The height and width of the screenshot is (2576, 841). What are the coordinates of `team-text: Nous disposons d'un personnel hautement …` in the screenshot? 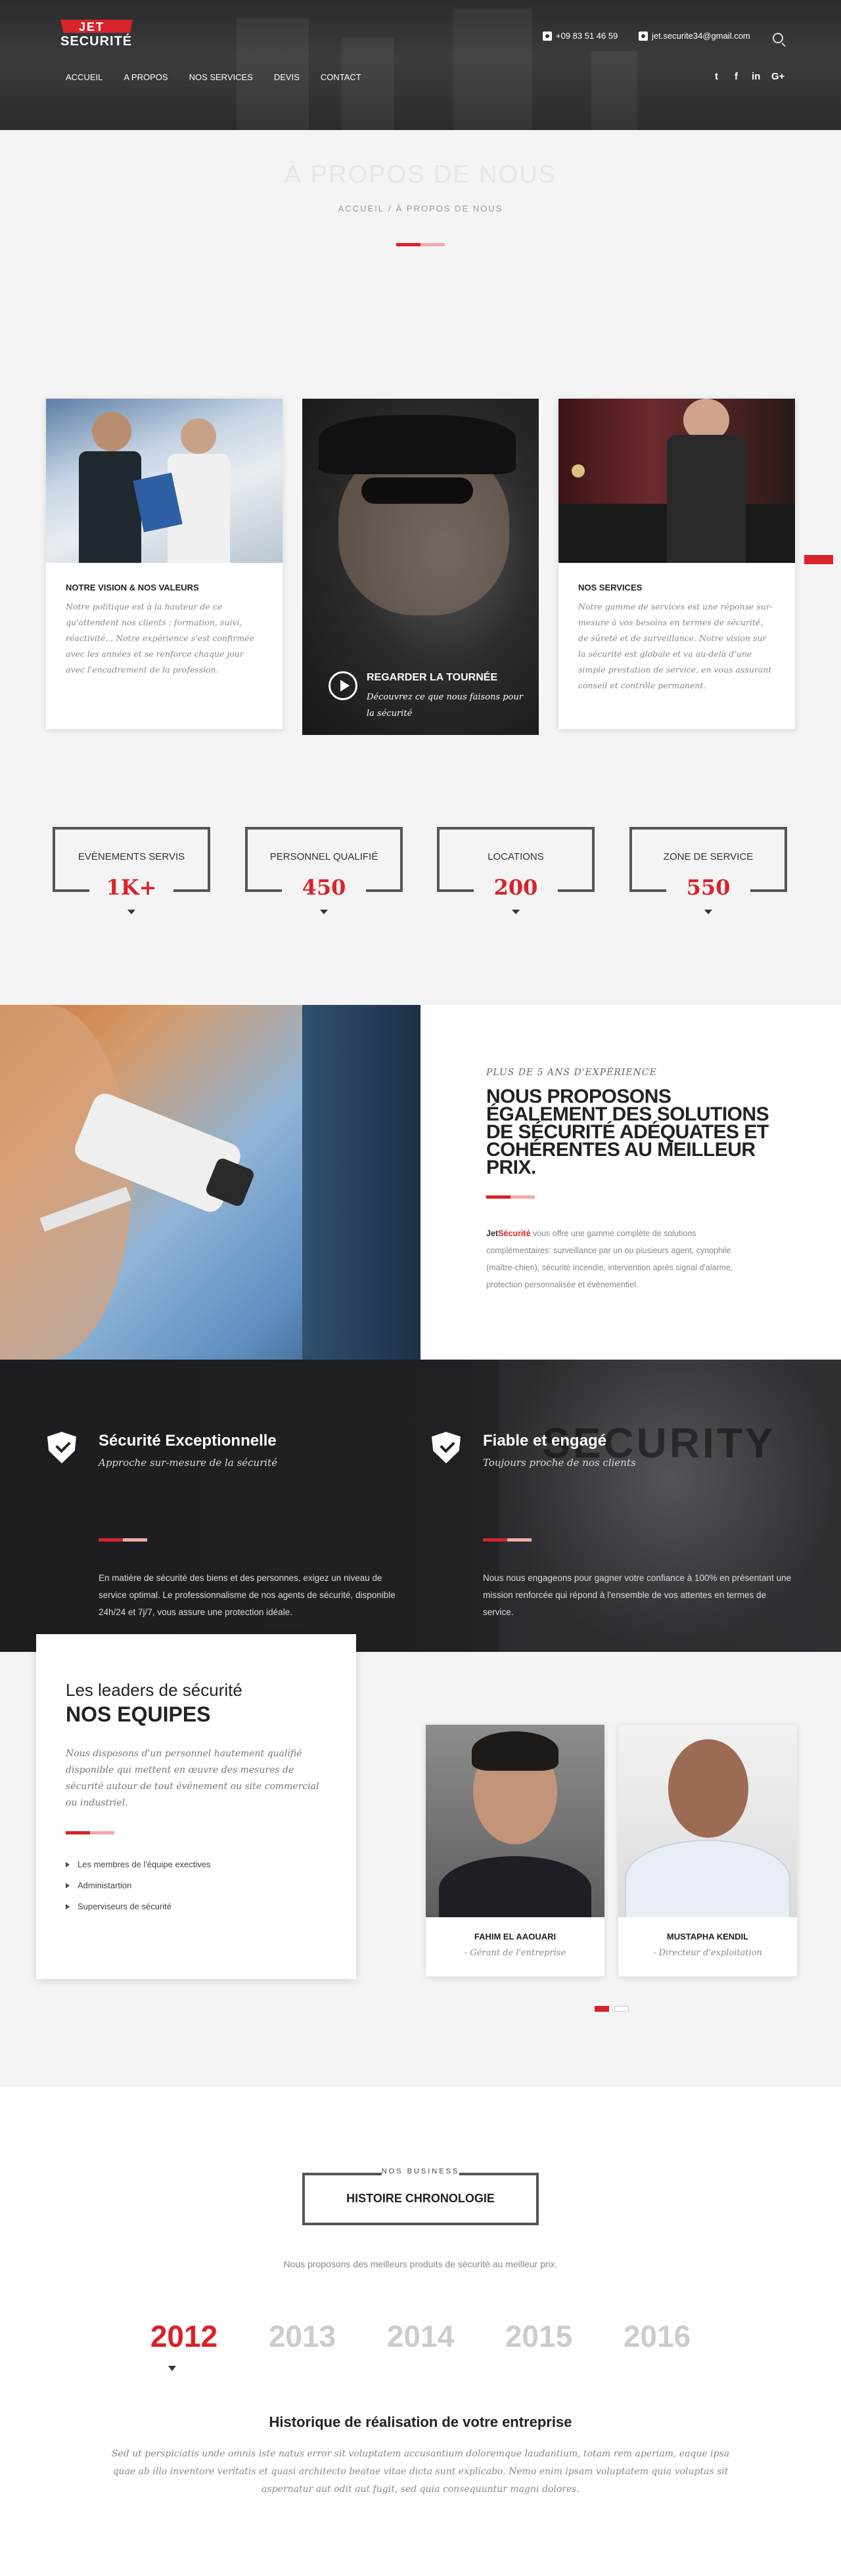 It's located at (192, 1778).